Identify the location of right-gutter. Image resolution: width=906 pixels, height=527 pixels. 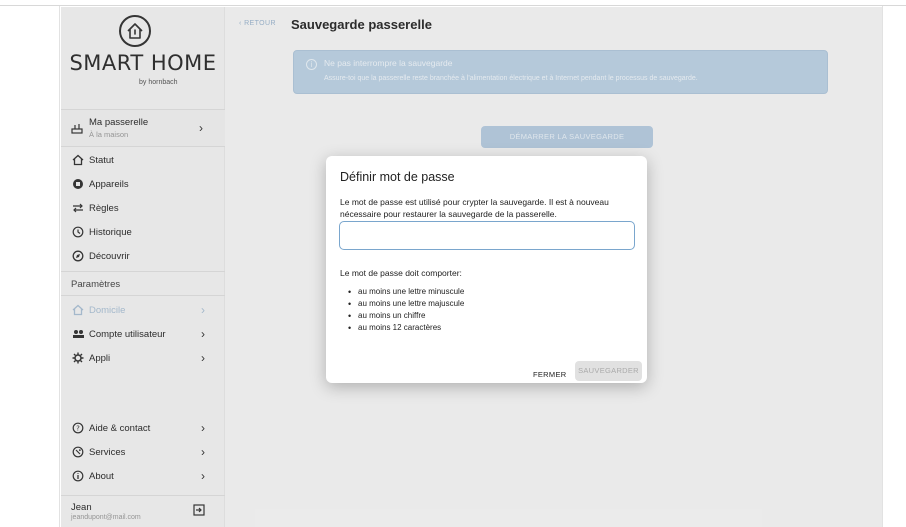
(894, 266).